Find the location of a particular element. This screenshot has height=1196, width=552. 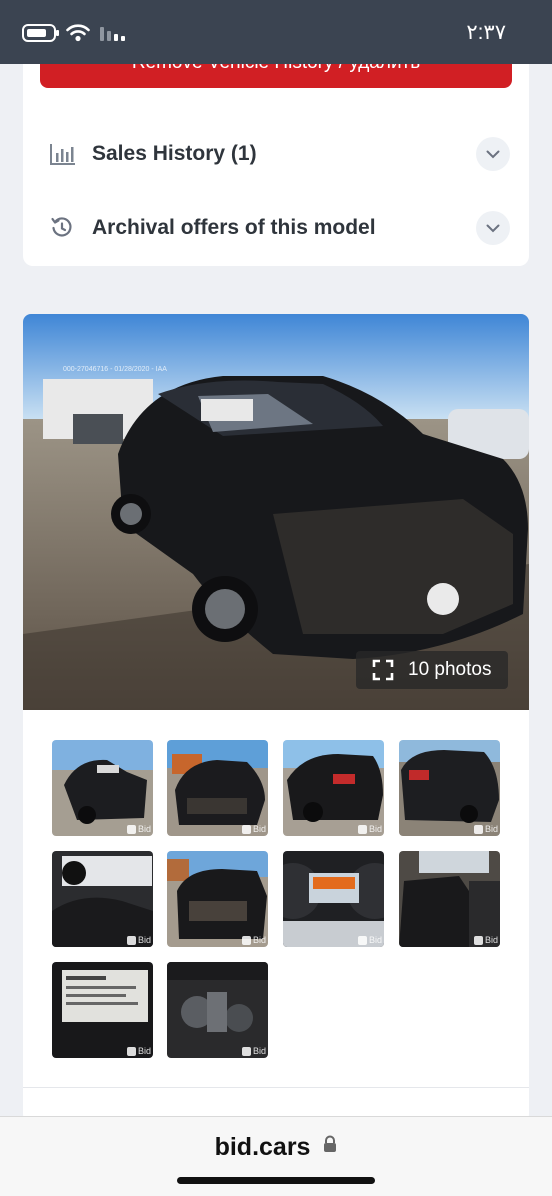

cellular-signal-icon is located at coordinates (112, 33).